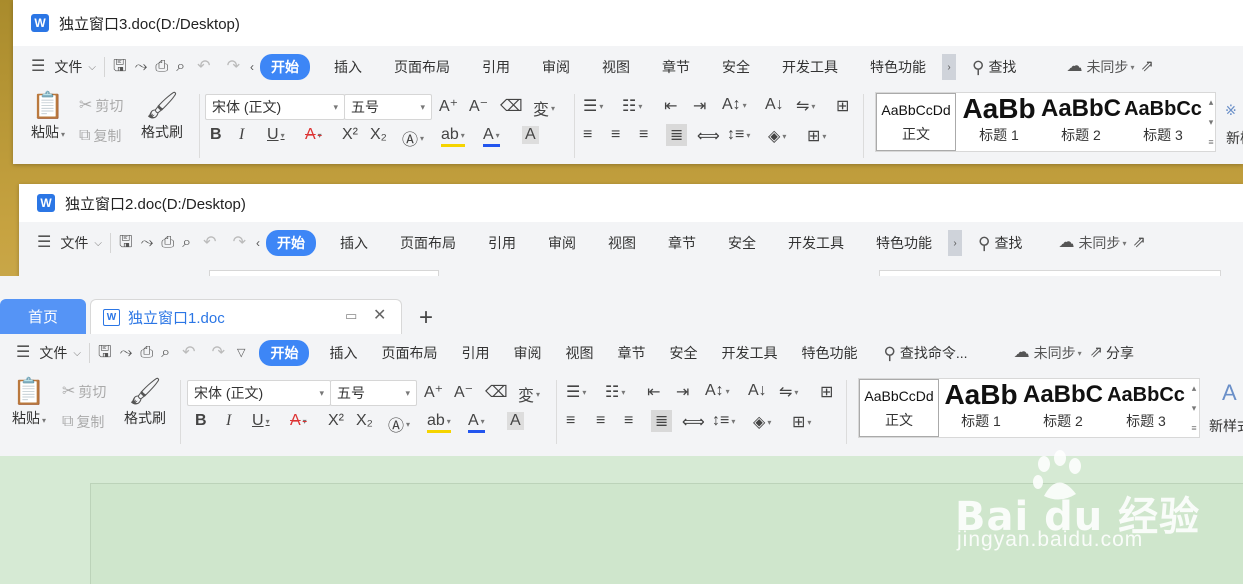 This screenshot has height=584, width=1243. What do you see at coordinates (83, 422) in the screenshot?
I see `copy-button: ⧉ 复制` at bounding box center [83, 422].